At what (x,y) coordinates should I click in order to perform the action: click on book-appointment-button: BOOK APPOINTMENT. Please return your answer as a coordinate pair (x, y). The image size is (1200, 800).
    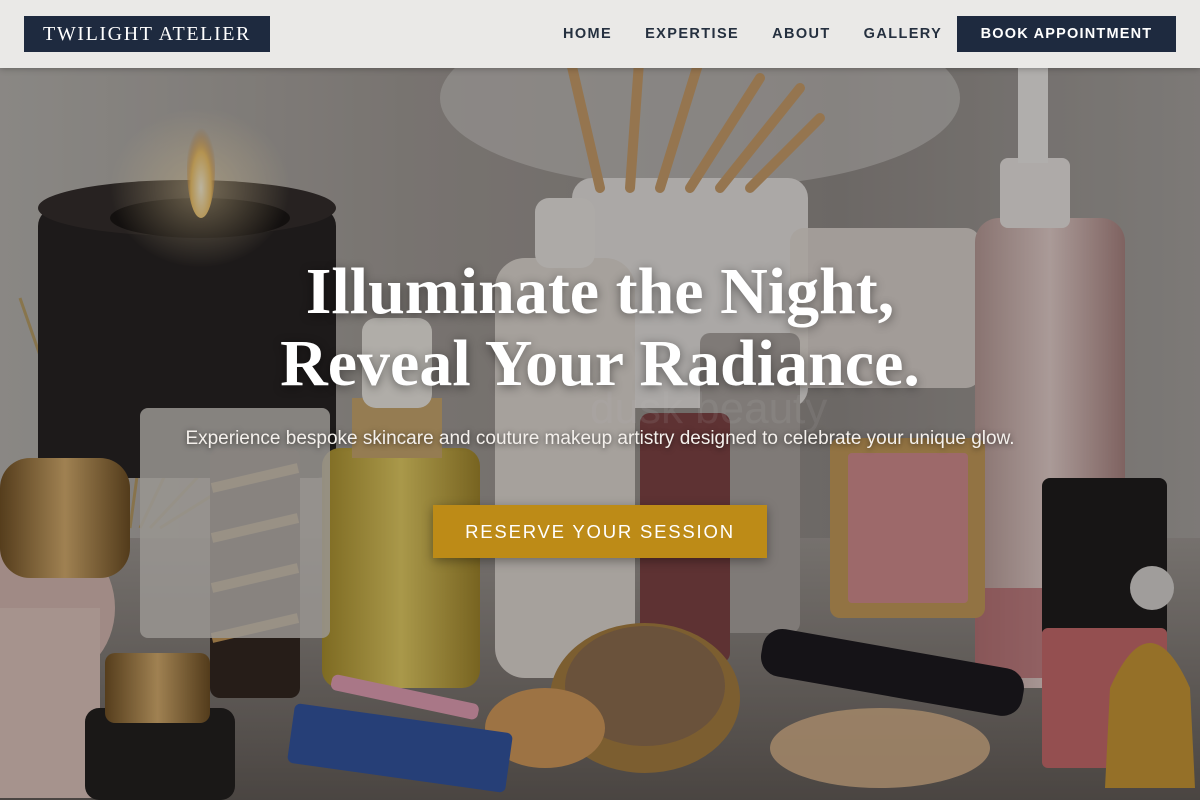
    Looking at the image, I should click on (1066, 34).